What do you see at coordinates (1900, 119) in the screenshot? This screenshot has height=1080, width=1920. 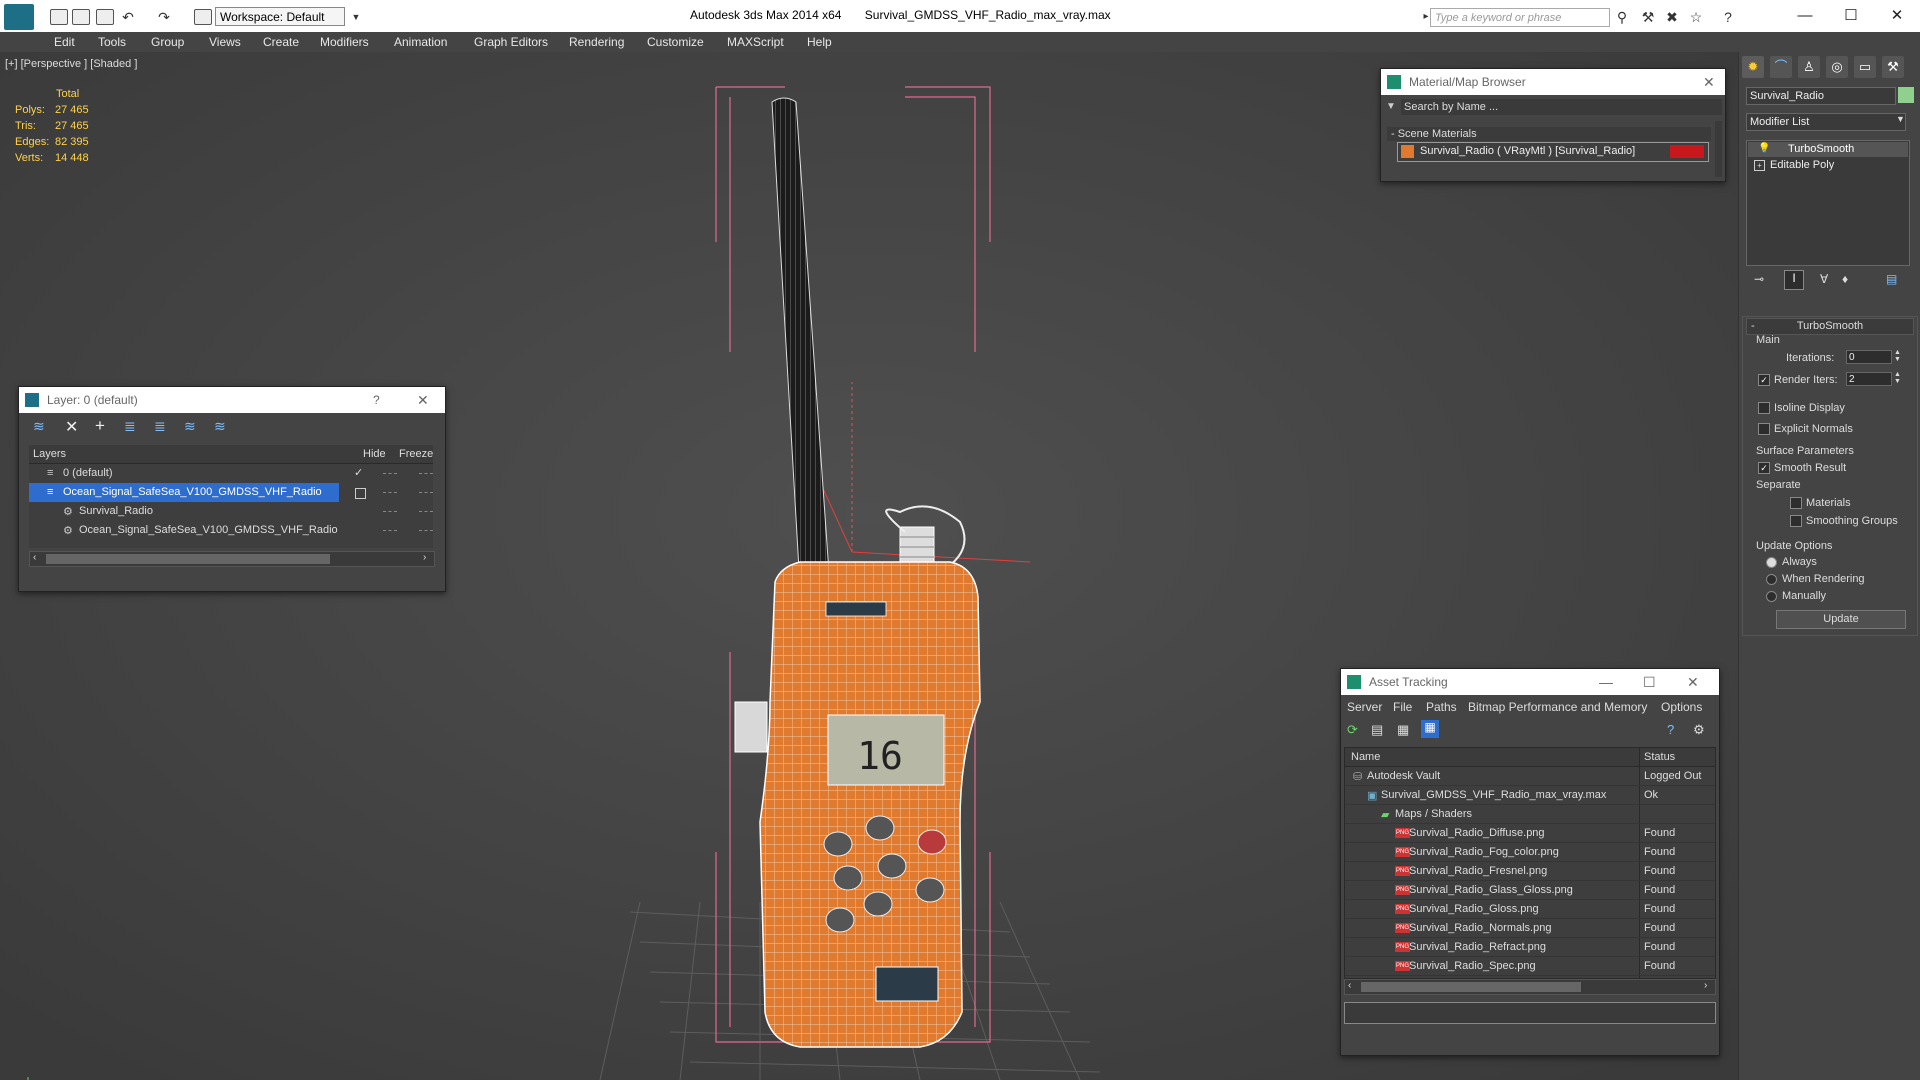 I see `modifier-list-chevron-icon: ▼` at bounding box center [1900, 119].